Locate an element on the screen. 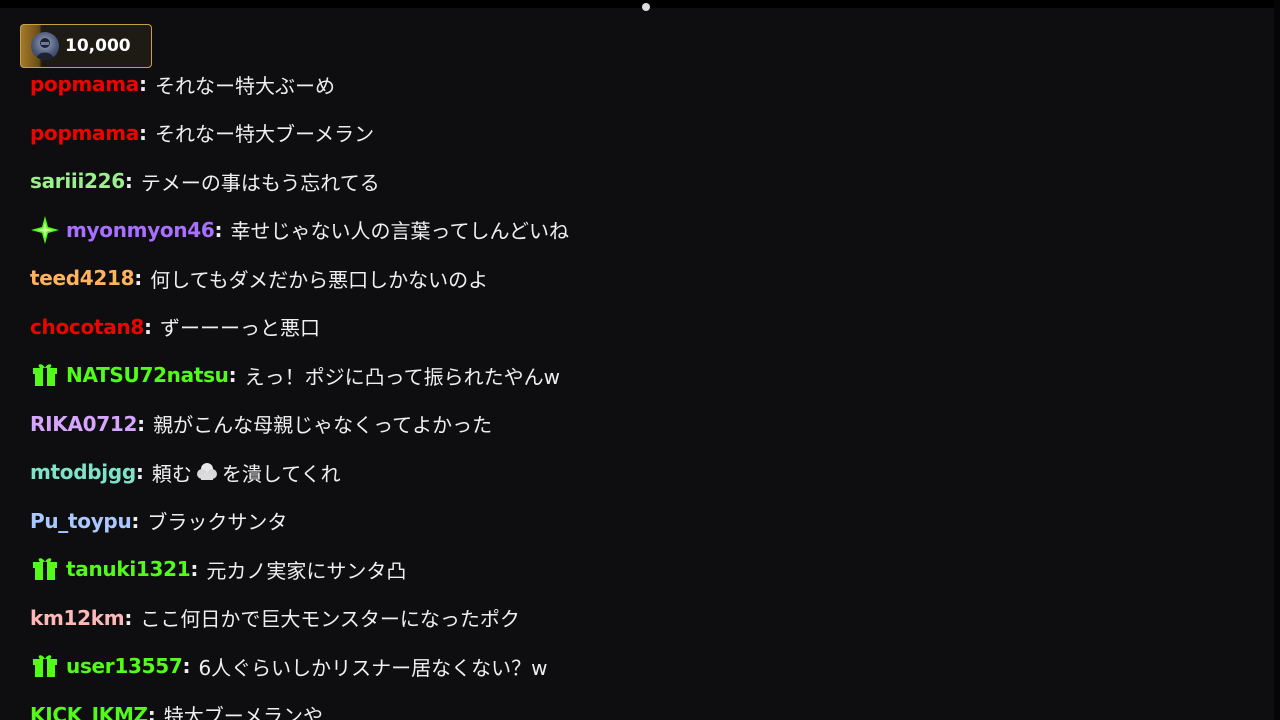 This screenshot has width=1280, height=720. chat-message-text: 何してもダメだから悪口しかないのよ is located at coordinates (319, 279).